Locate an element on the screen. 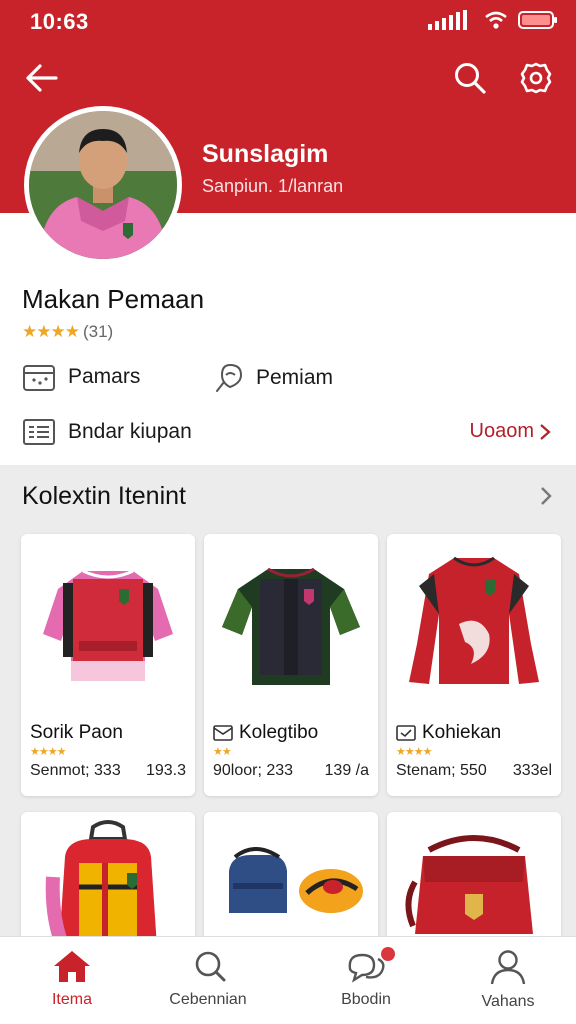  info-item-bndar-kiupan: Bndar kiupan is located at coordinates (107, 432).